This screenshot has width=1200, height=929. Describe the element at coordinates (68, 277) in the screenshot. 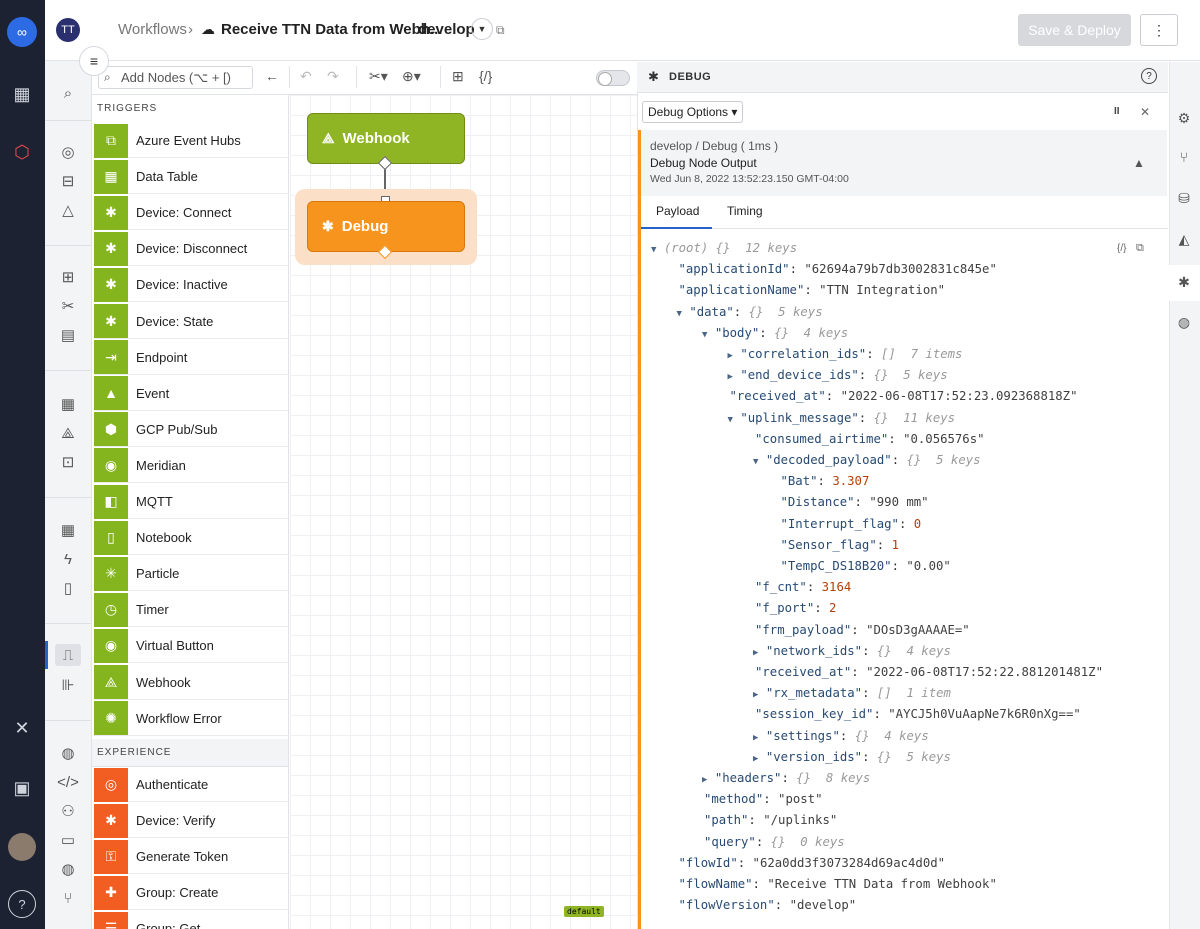

I see `chip-icon: ⊞` at that location.